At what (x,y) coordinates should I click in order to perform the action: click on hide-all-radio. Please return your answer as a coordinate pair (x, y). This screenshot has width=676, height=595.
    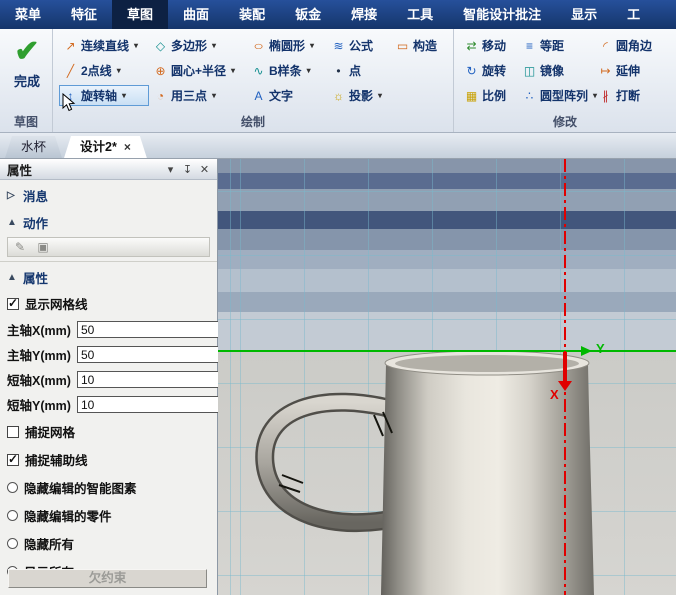
    Looking at the image, I should click on (12, 543).